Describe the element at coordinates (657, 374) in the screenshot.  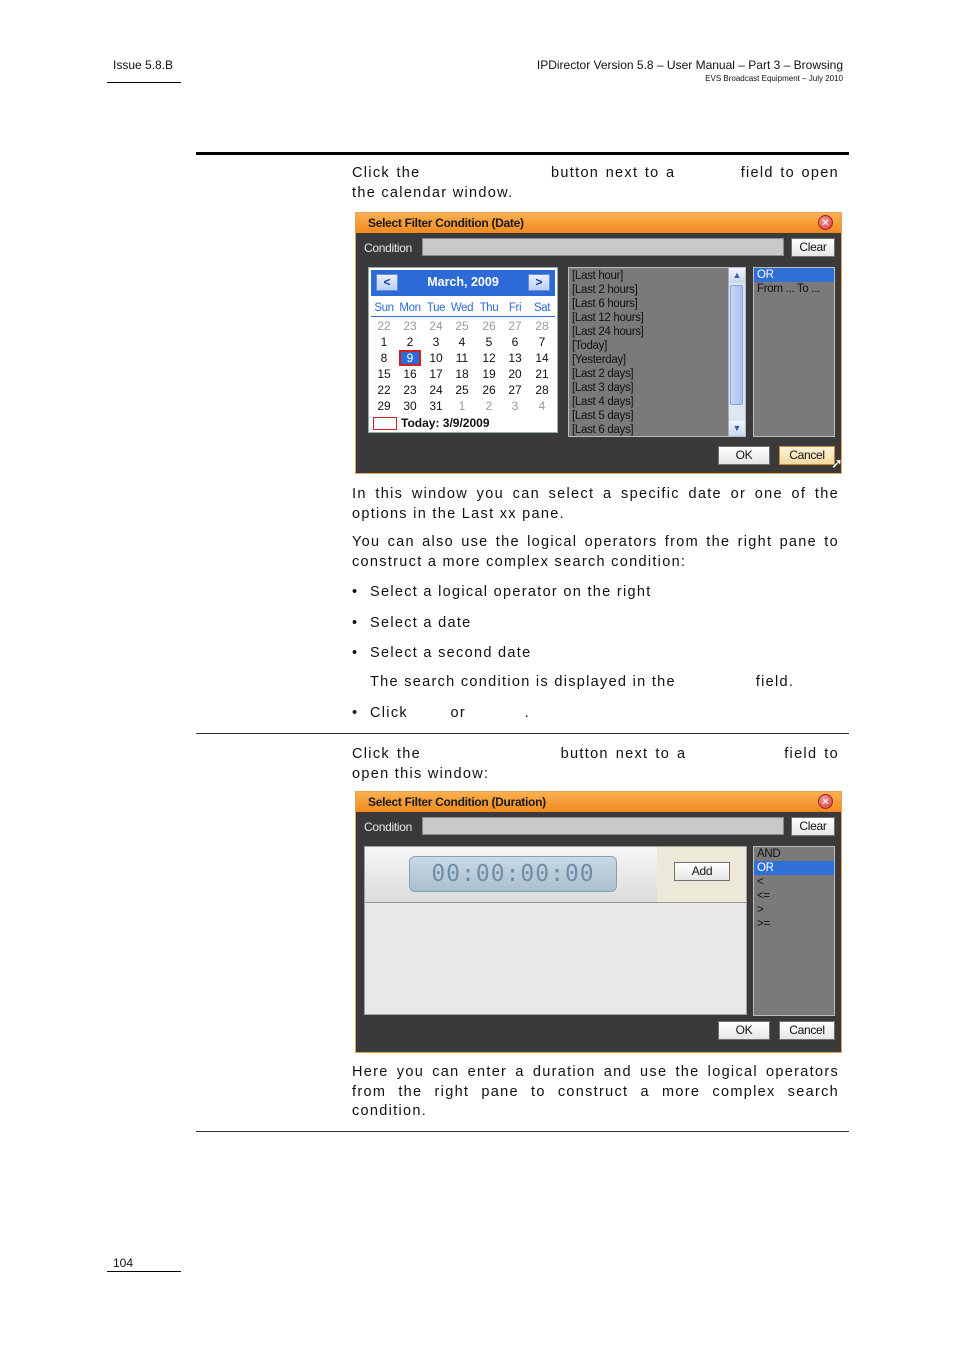
I see `last-option-item: [Last 2 days]` at that location.